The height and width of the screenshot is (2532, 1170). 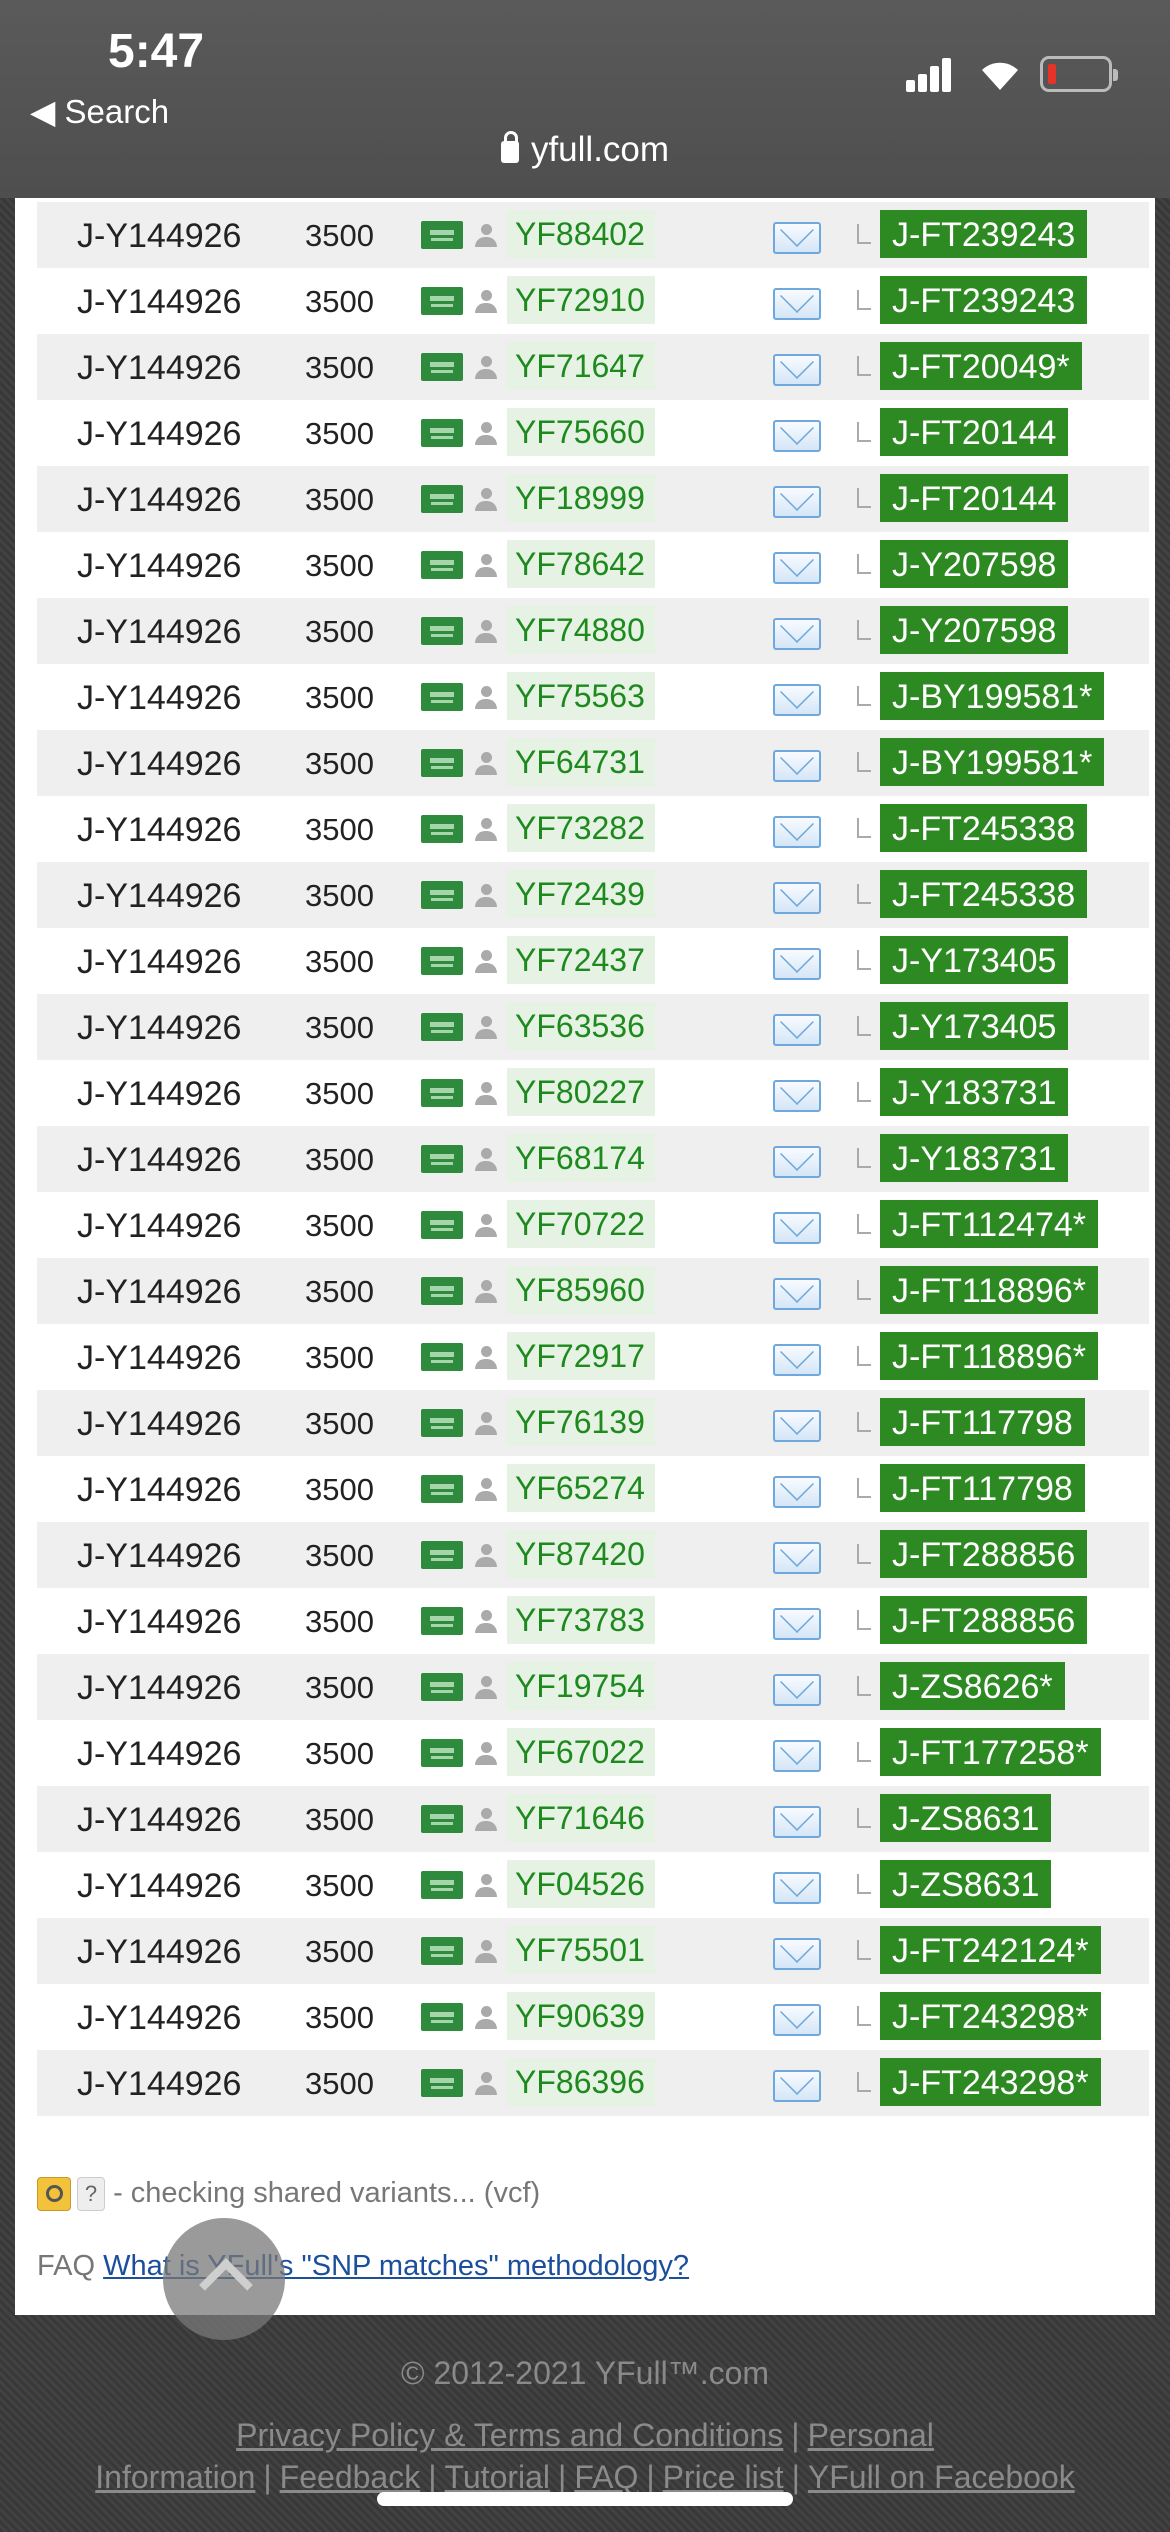 I want to click on yfull-id-link: YF75563, so click(x=581, y=696).